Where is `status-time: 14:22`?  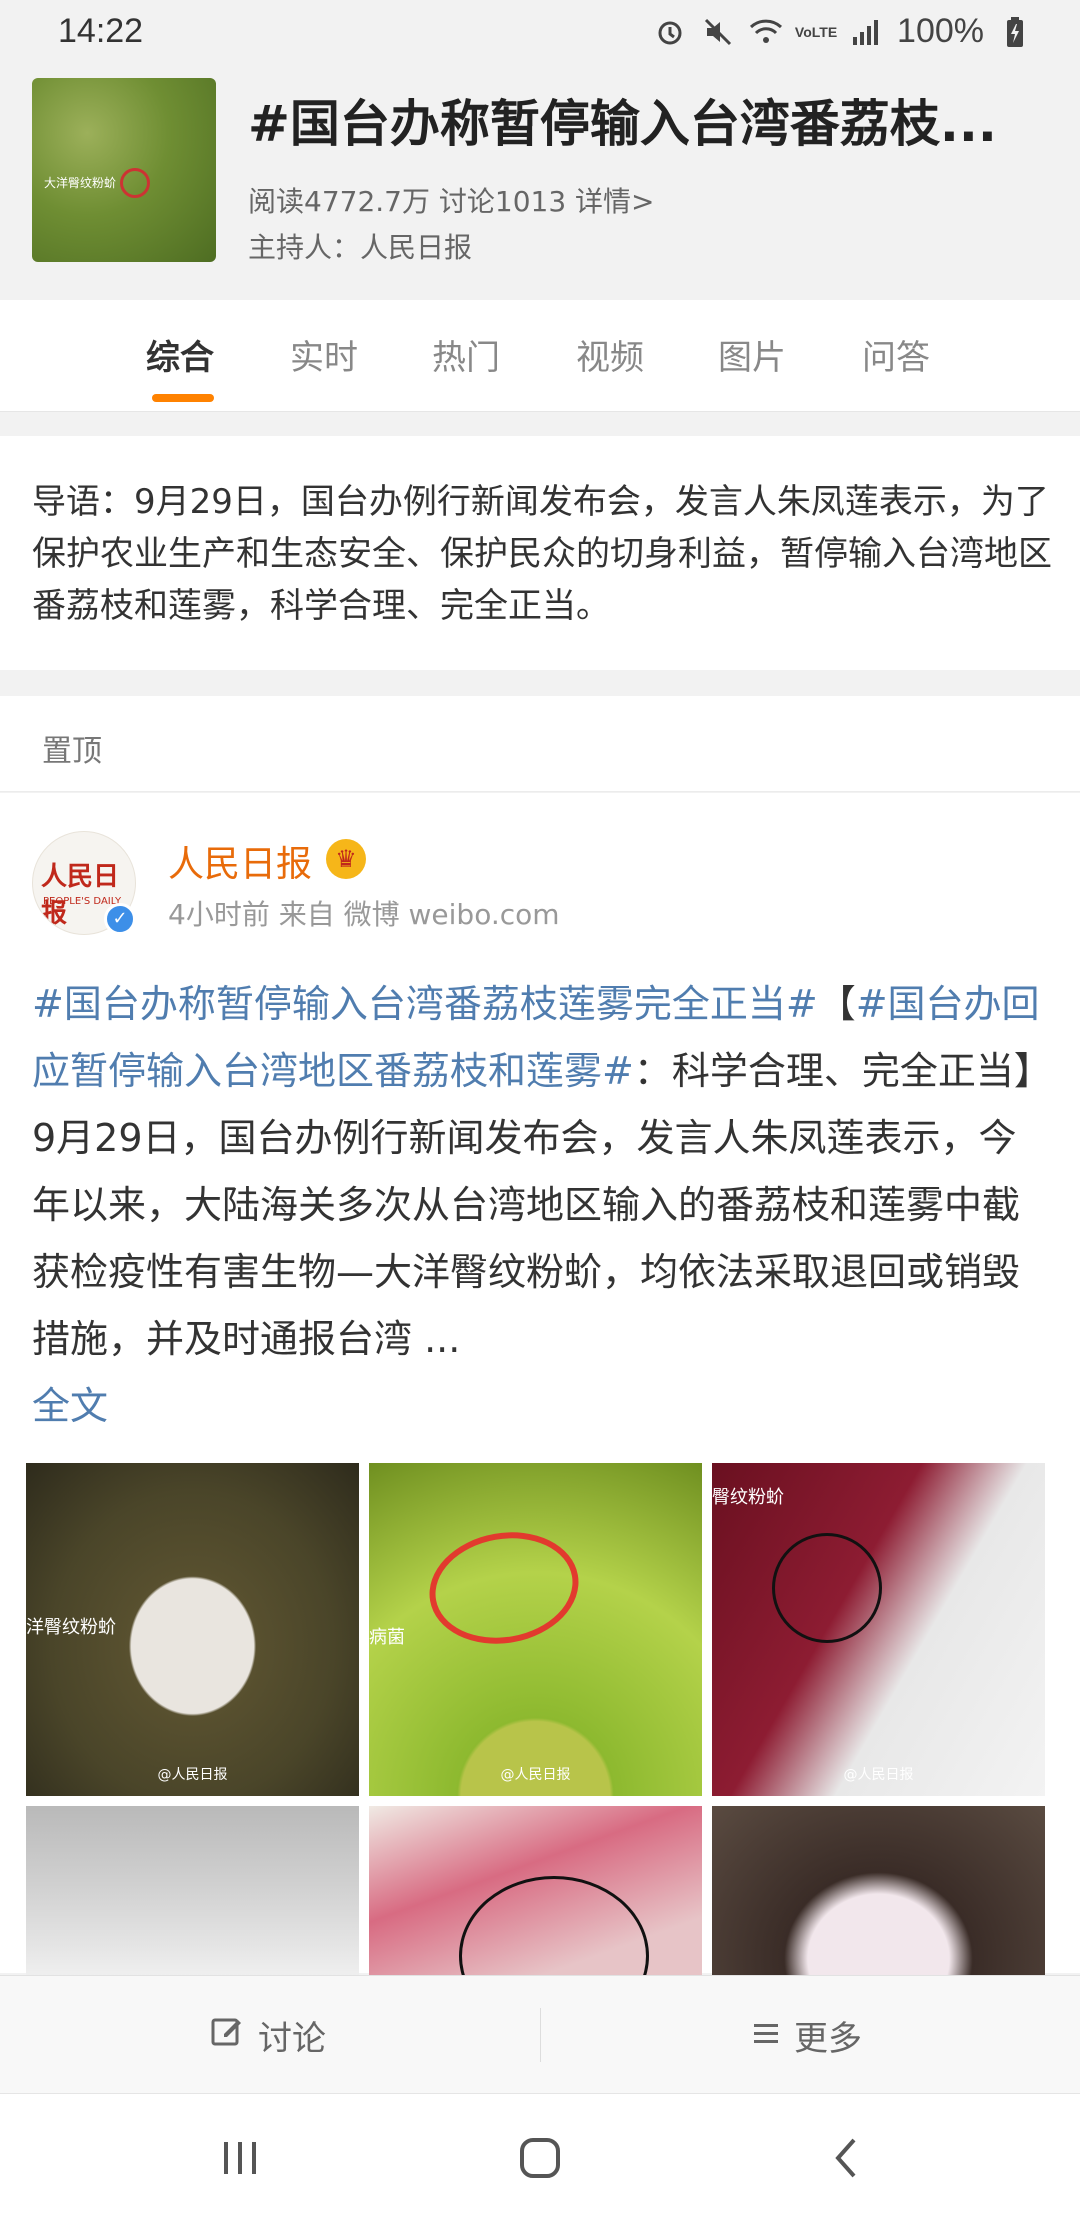 status-time: 14:22 is located at coordinates (101, 31).